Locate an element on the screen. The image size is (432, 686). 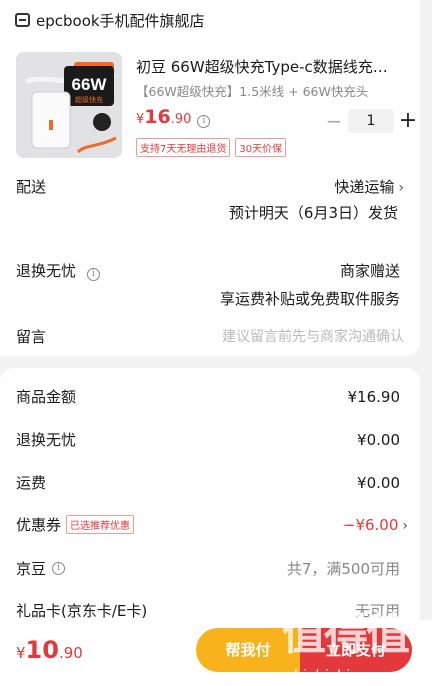
total-decimal: .90 is located at coordinates (70, 653).